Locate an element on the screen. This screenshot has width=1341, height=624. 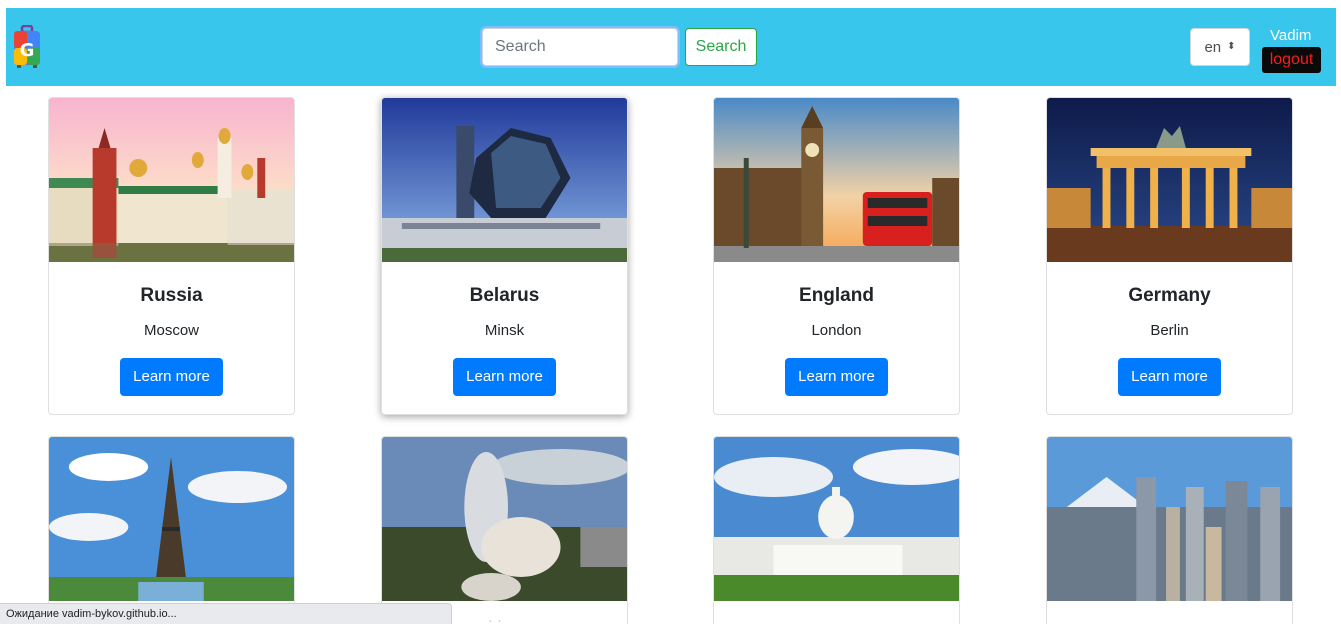
country-card-belarus: Belarus Minsk Learn more is located at coordinates (504, 256).